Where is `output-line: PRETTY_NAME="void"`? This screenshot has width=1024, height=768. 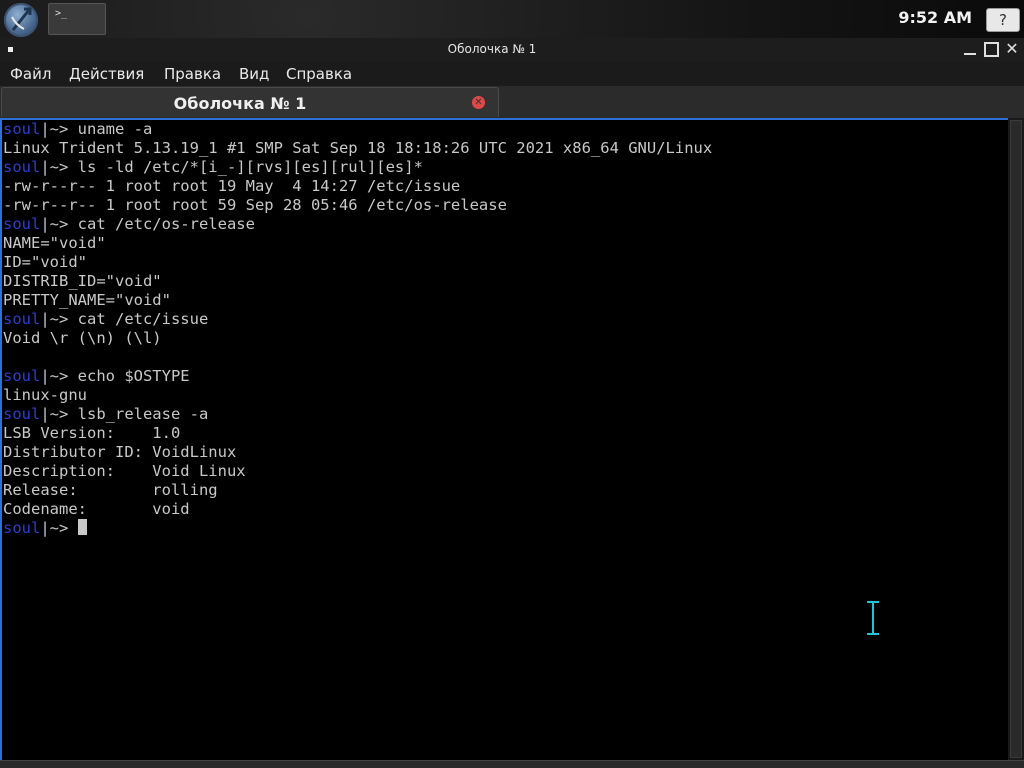 output-line: PRETTY_NAME="void" is located at coordinates (87, 300).